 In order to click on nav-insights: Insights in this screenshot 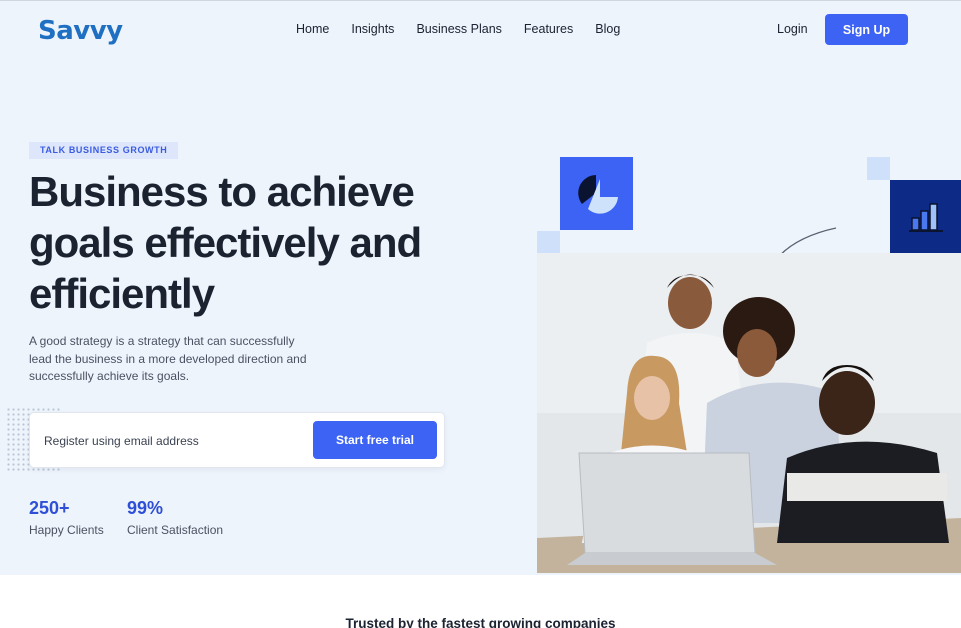, I will do `click(372, 29)`.